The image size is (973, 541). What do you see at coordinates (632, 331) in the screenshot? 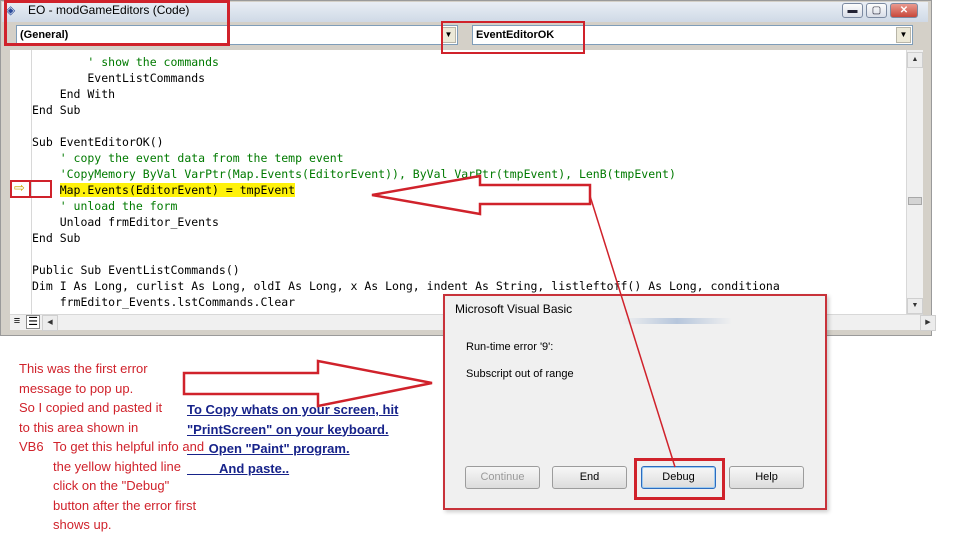
I see `pointer-line` at bounding box center [632, 331].